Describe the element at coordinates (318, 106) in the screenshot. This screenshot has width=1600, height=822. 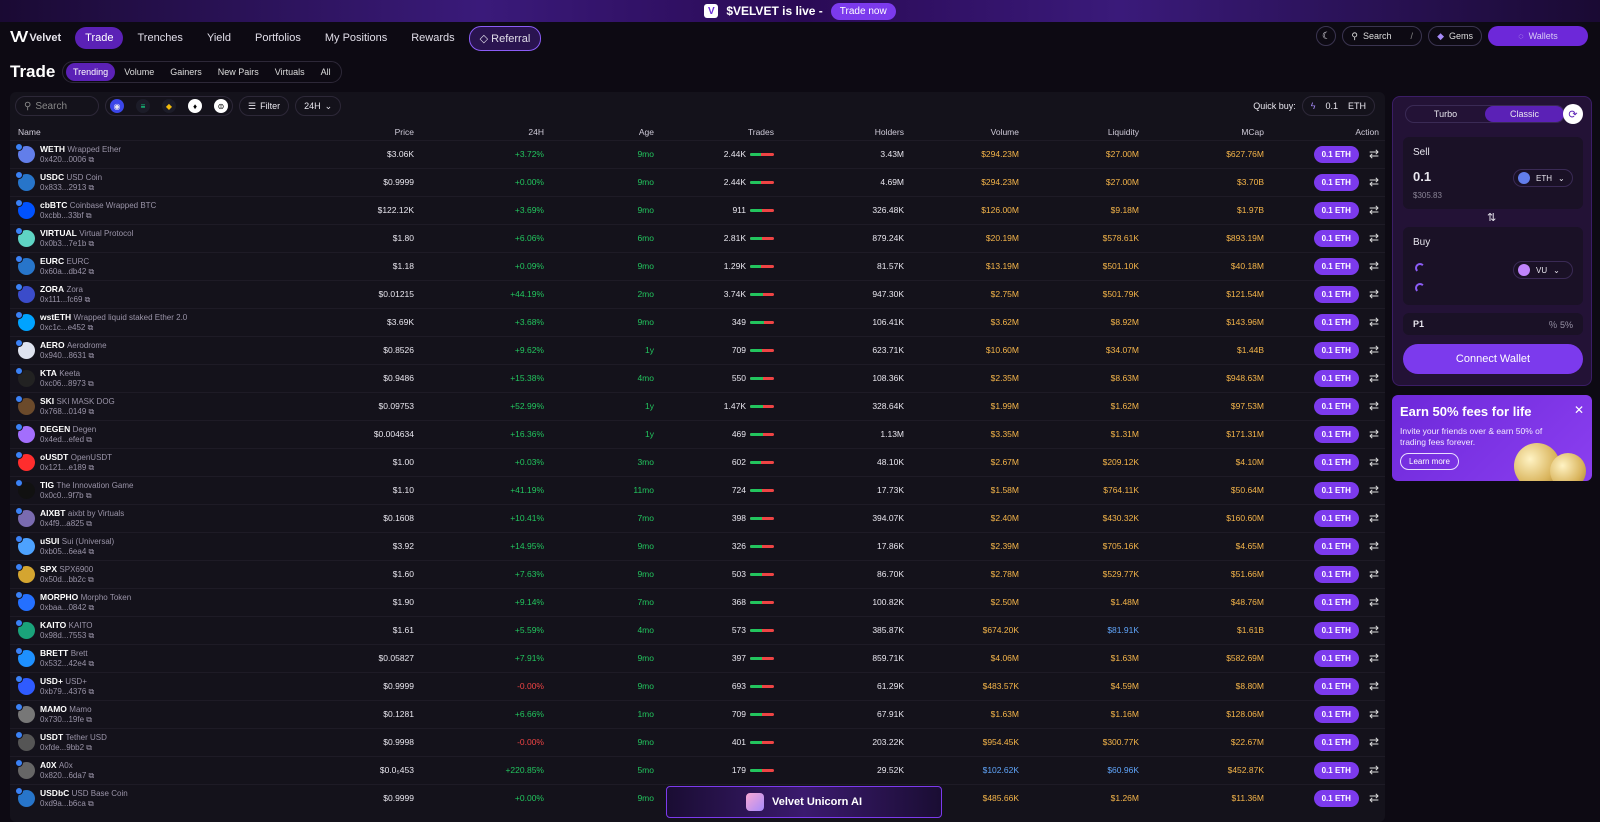
I see `timeframe-select: 24H ⌄` at that location.